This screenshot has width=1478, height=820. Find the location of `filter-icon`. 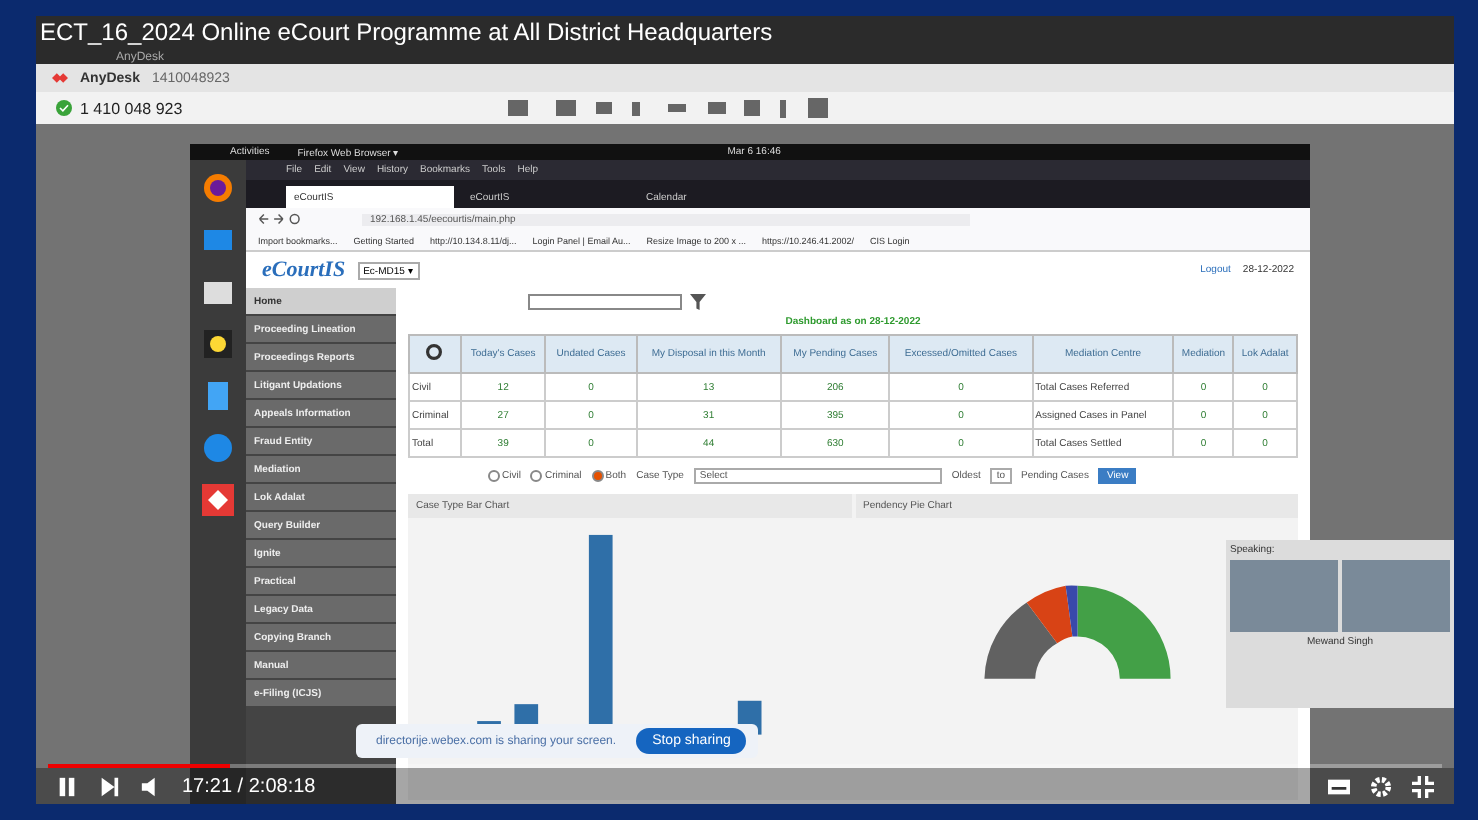

filter-icon is located at coordinates (698, 301).